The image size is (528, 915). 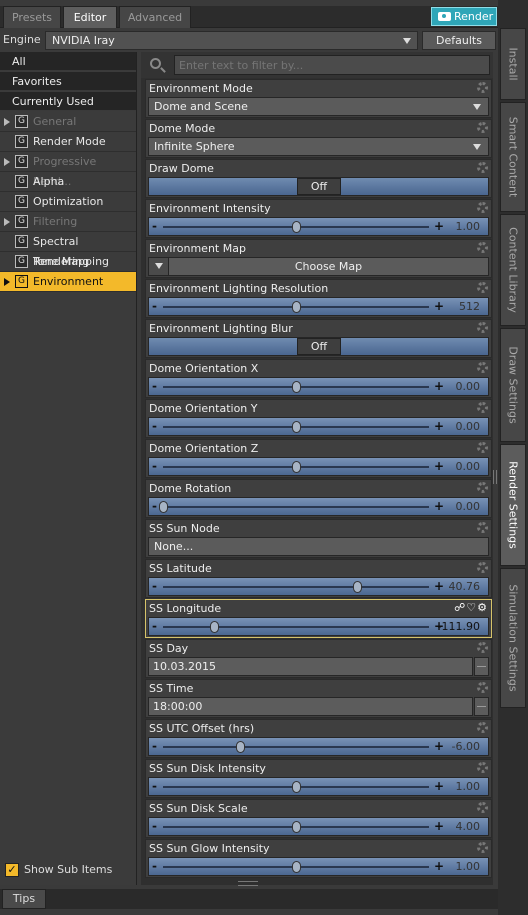 What do you see at coordinates (481, 666) in the screenshot?
I see `day-spinner` at bounding box center [481, 666].